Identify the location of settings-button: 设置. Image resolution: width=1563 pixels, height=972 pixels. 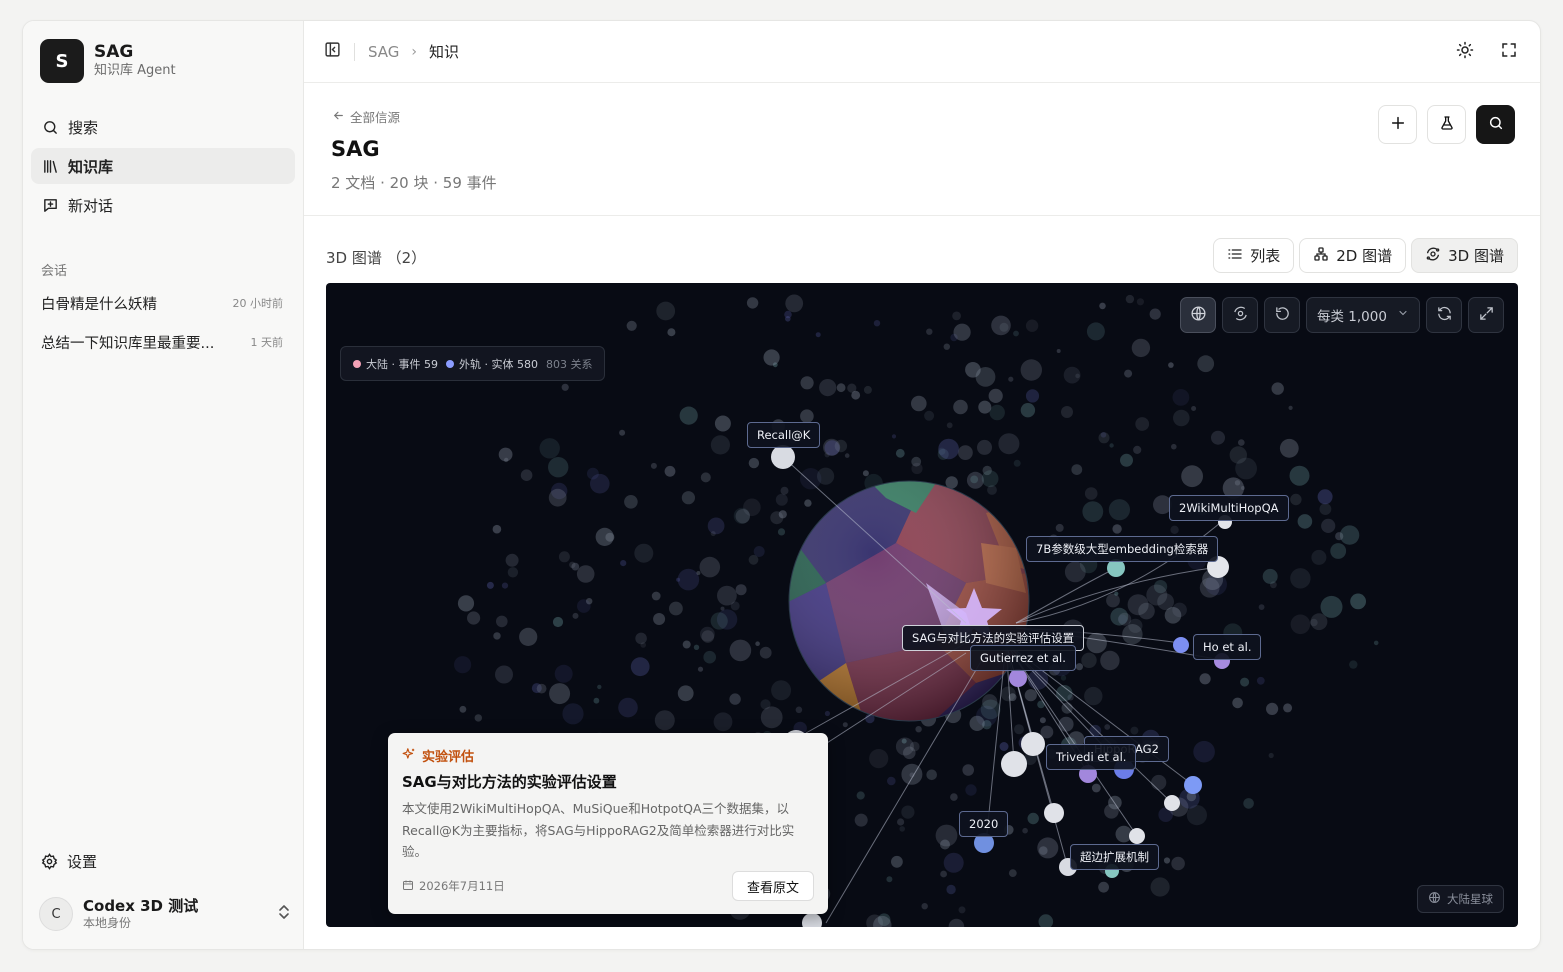
(163, 861).